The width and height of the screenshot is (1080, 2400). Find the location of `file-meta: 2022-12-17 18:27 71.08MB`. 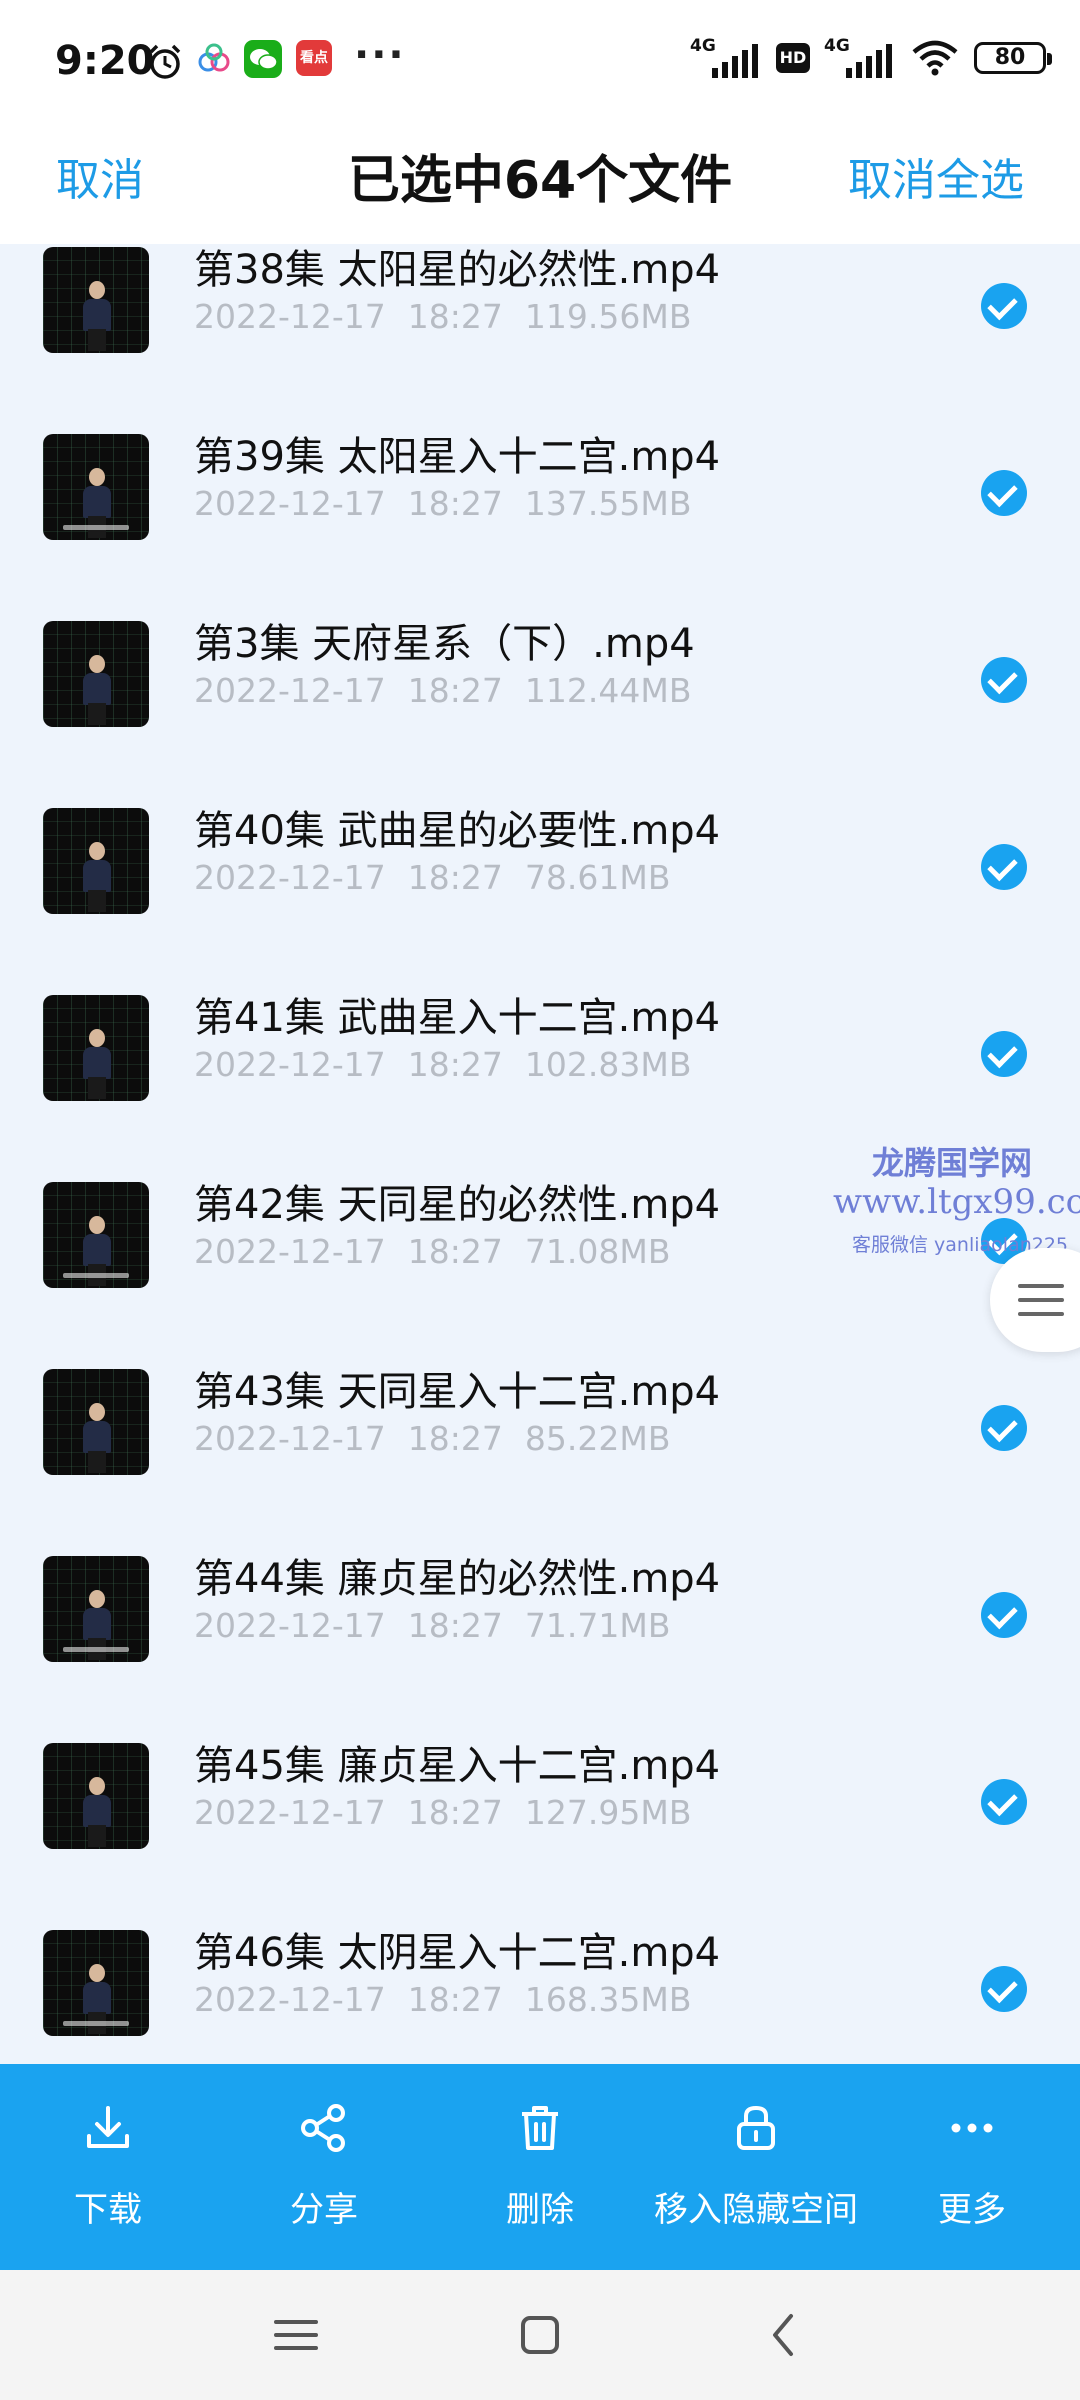

file-meta: 2022-12-17 18:27 71.08MB is located at coordinates (443, 1251).